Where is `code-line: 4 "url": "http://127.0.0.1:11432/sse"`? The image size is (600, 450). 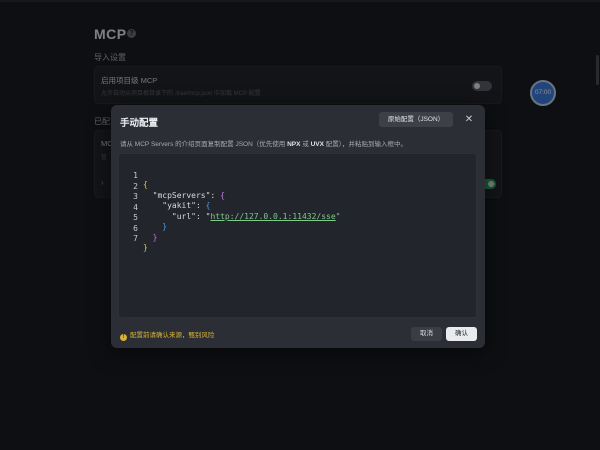 code-line: 4 "url": "http://127.0.0.1:11432/sse" is located at coordinates (297, 207).